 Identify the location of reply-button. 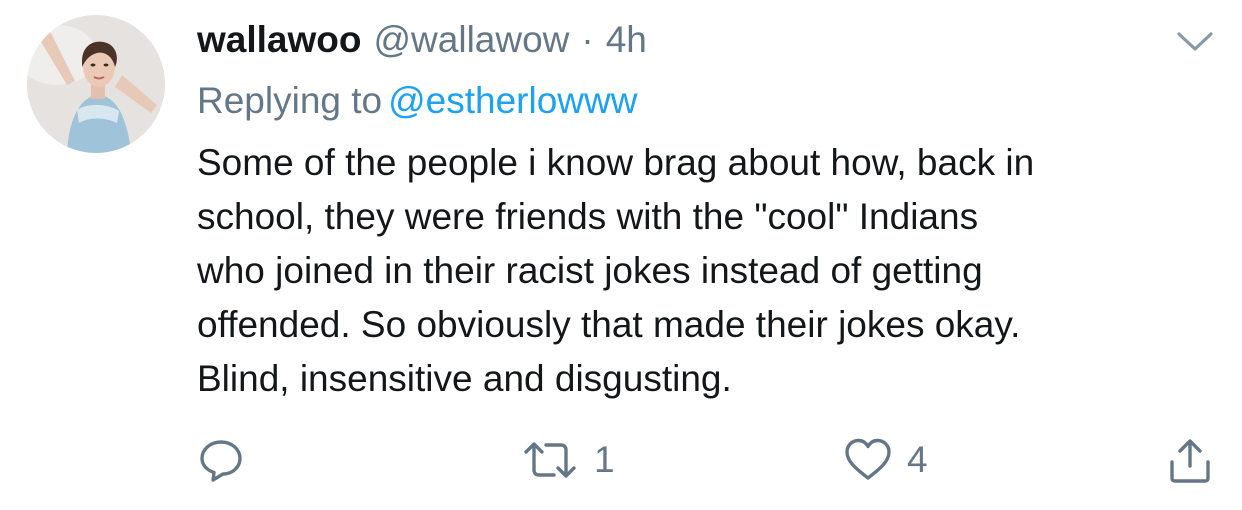
(221, 460).